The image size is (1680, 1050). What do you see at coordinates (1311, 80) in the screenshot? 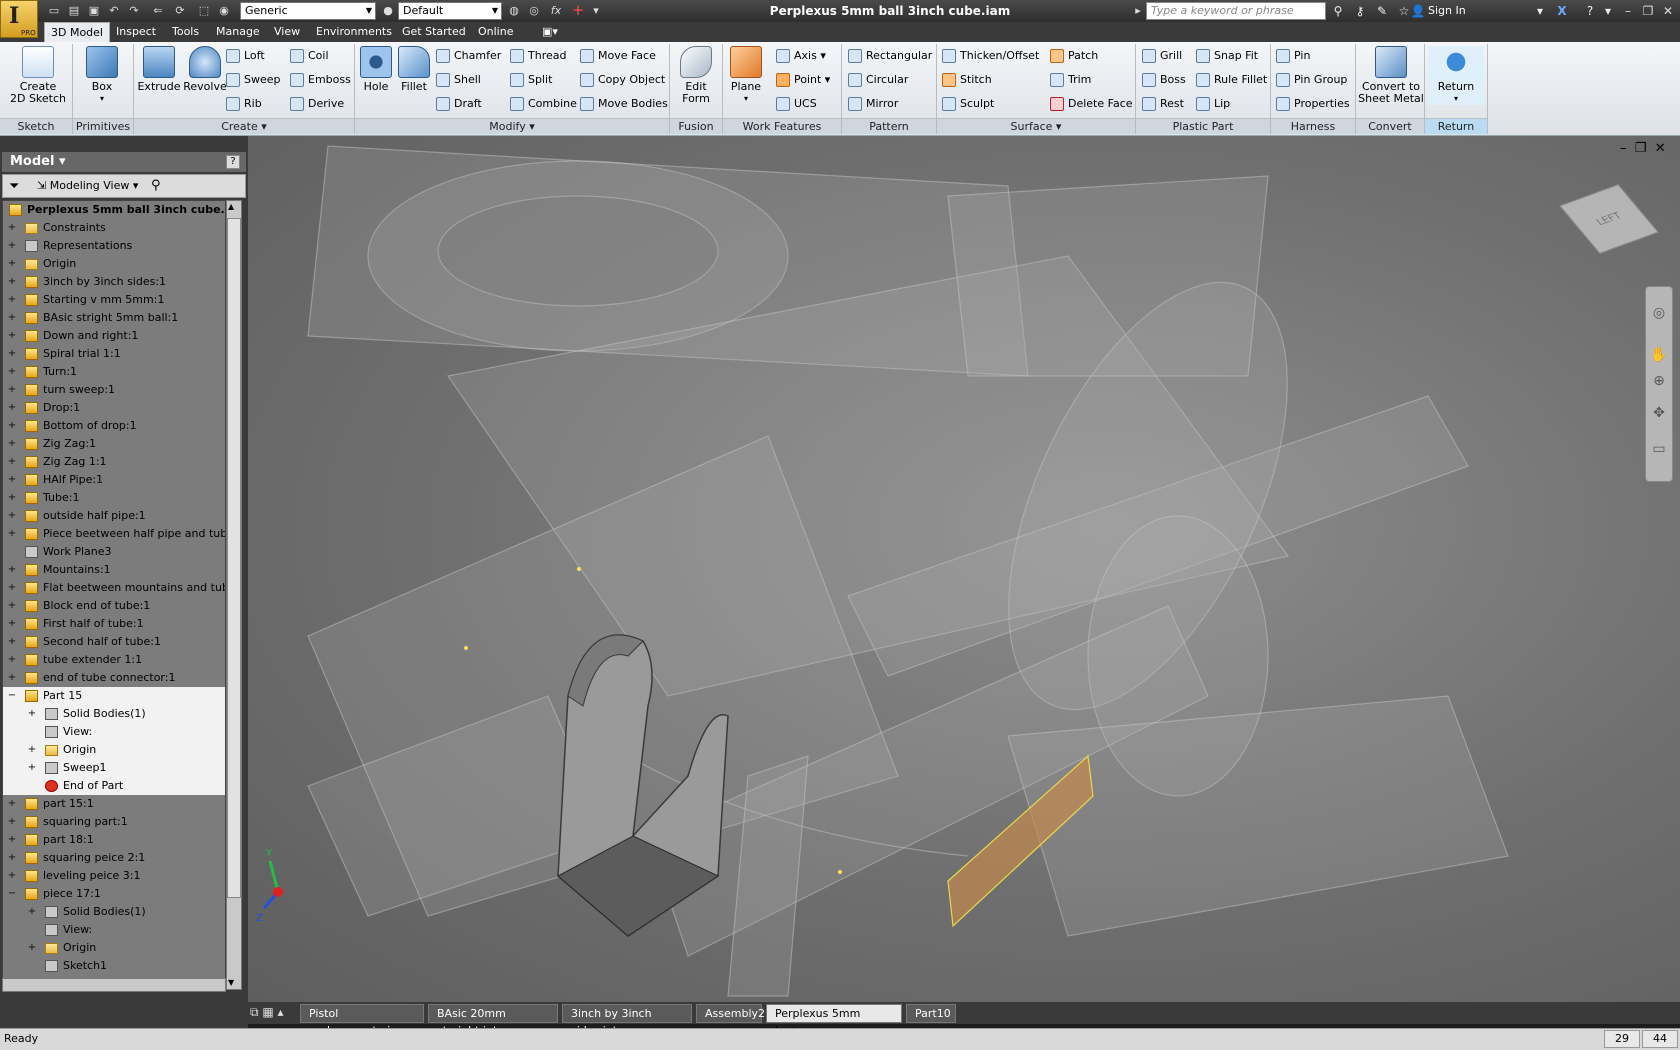
I see `pin-group-button: Pin Group` at bounding box center [1311, 80].